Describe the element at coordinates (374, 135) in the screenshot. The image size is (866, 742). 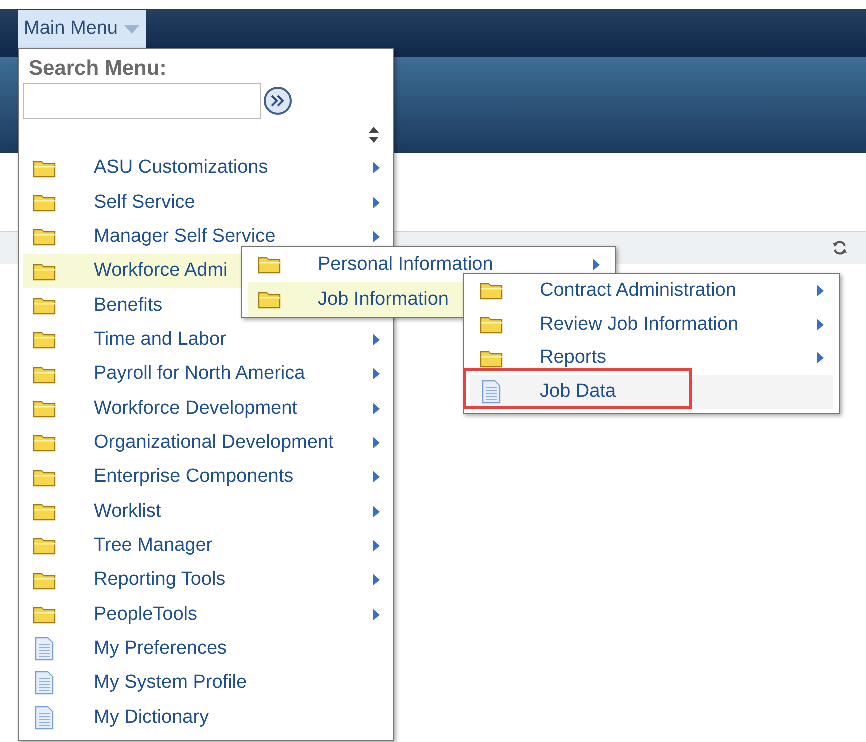
I see `sort-icon` at that location.